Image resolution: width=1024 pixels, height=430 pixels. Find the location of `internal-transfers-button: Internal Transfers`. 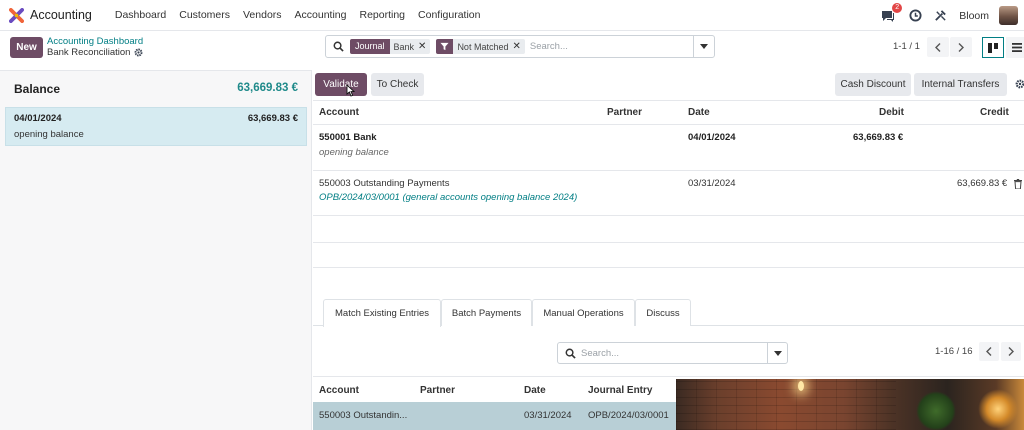

internal-transfers-button: Internal Transfers is located at coordinates (960, 84).